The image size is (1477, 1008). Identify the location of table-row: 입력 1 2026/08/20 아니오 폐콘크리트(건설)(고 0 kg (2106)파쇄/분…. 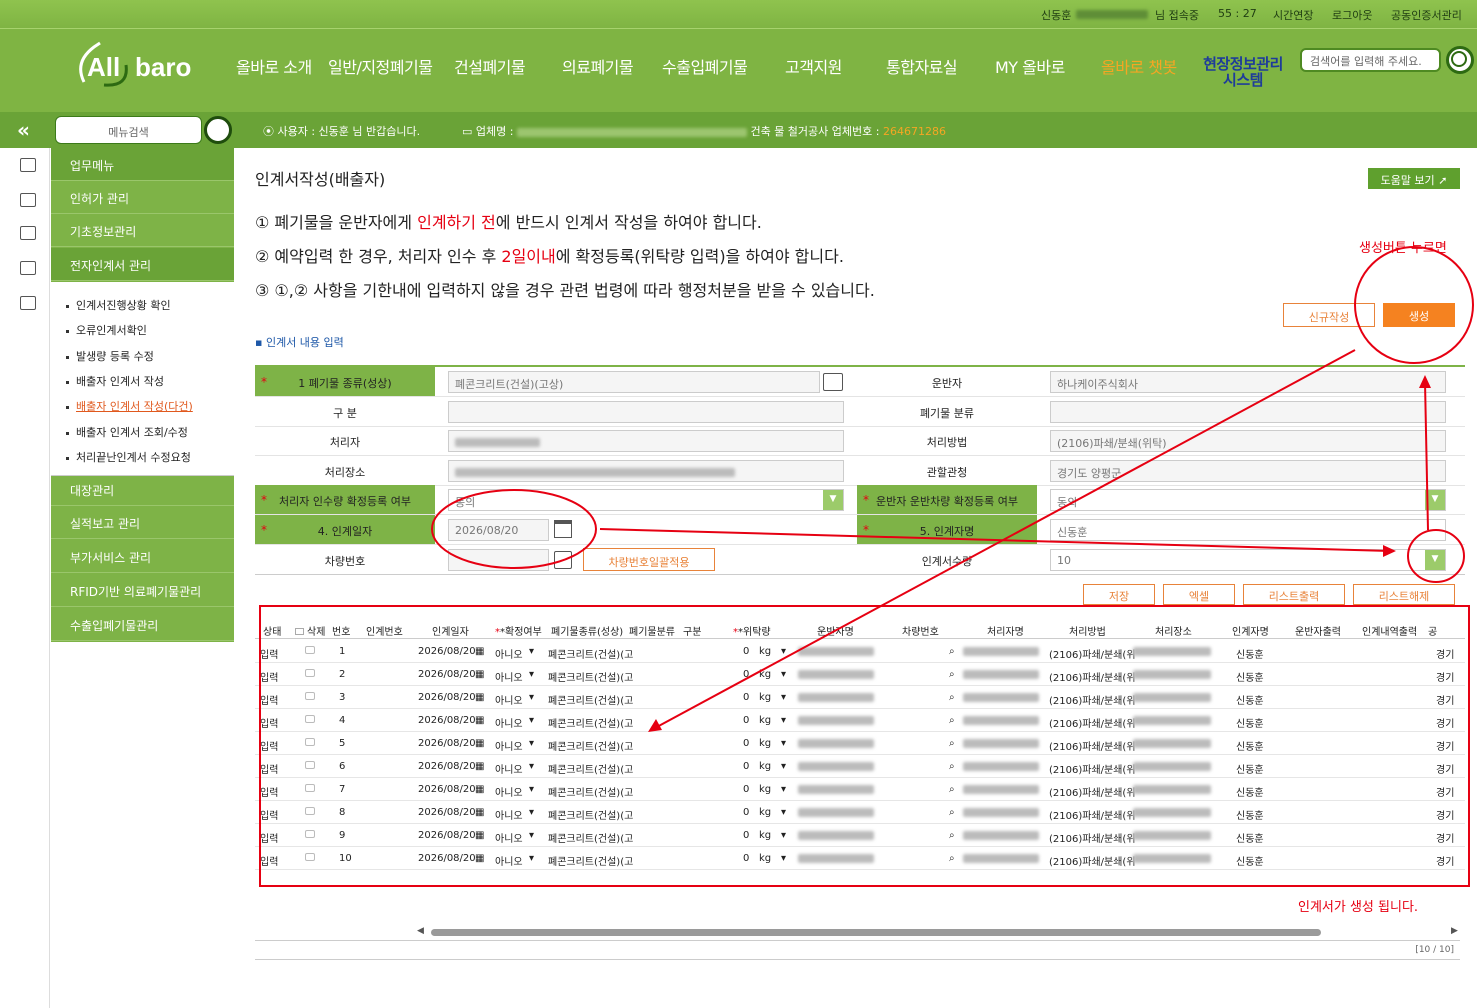
(860, 651).